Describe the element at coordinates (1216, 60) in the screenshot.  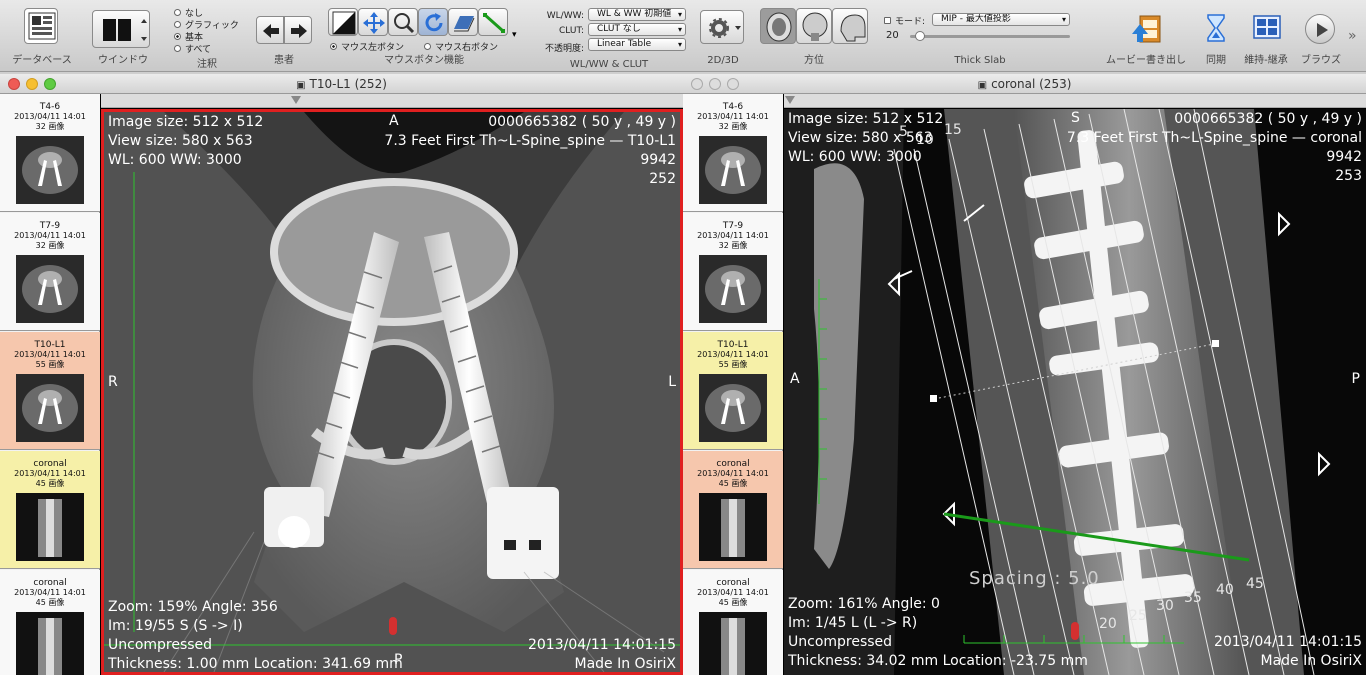
I see `sync-label: 同期` at that location.